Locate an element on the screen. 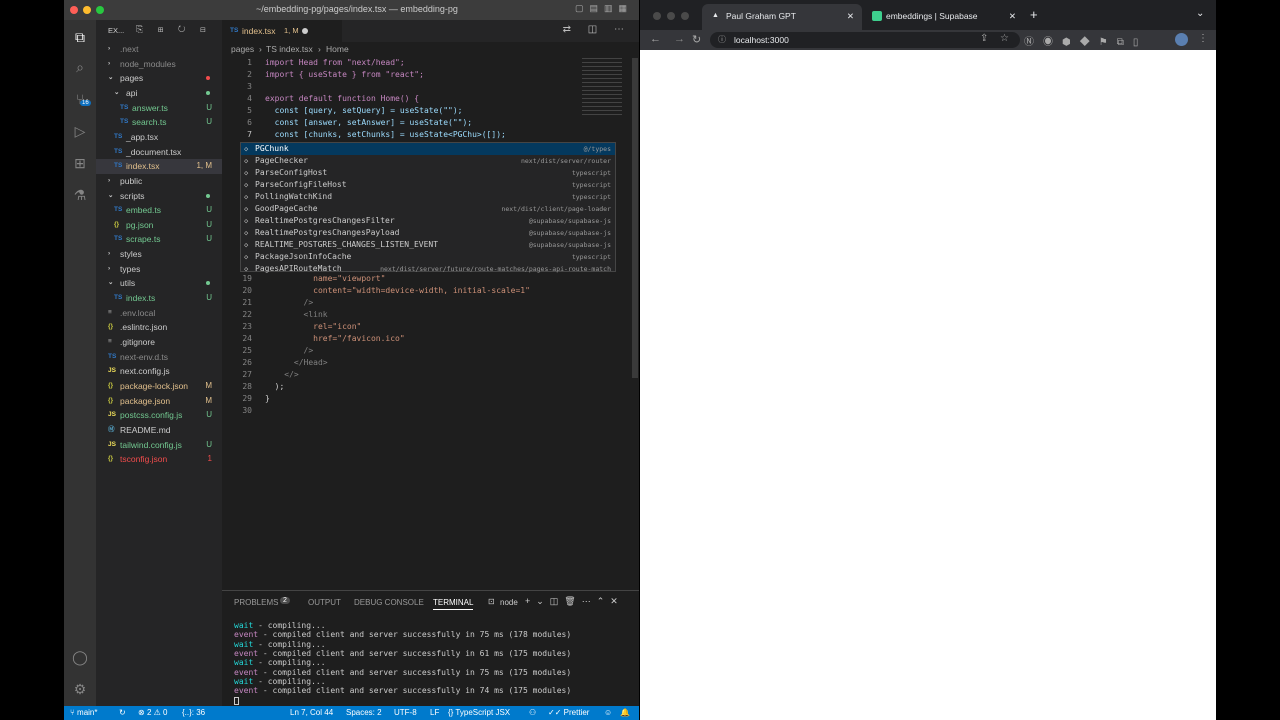 This screenshot has width=1280, height=720. tab-terminal: TERMINAL is located at coordinates (453, 604).